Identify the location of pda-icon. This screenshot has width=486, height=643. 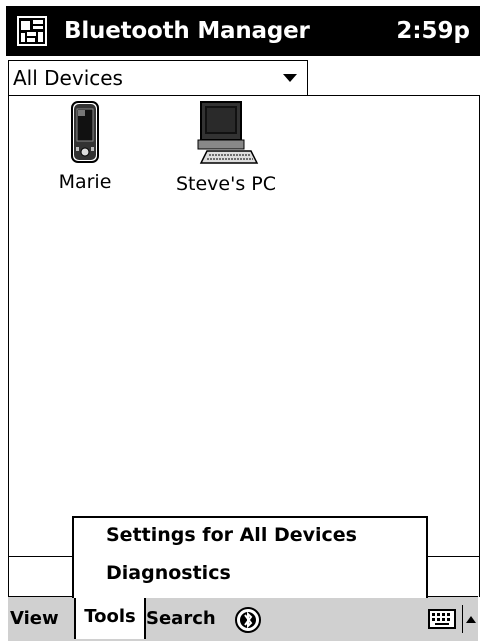
(85, 132).